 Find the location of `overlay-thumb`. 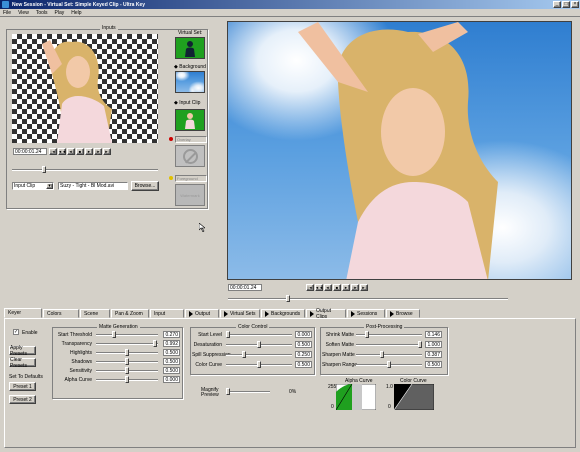

overlay-thumb is located at coordinates (190, 156).